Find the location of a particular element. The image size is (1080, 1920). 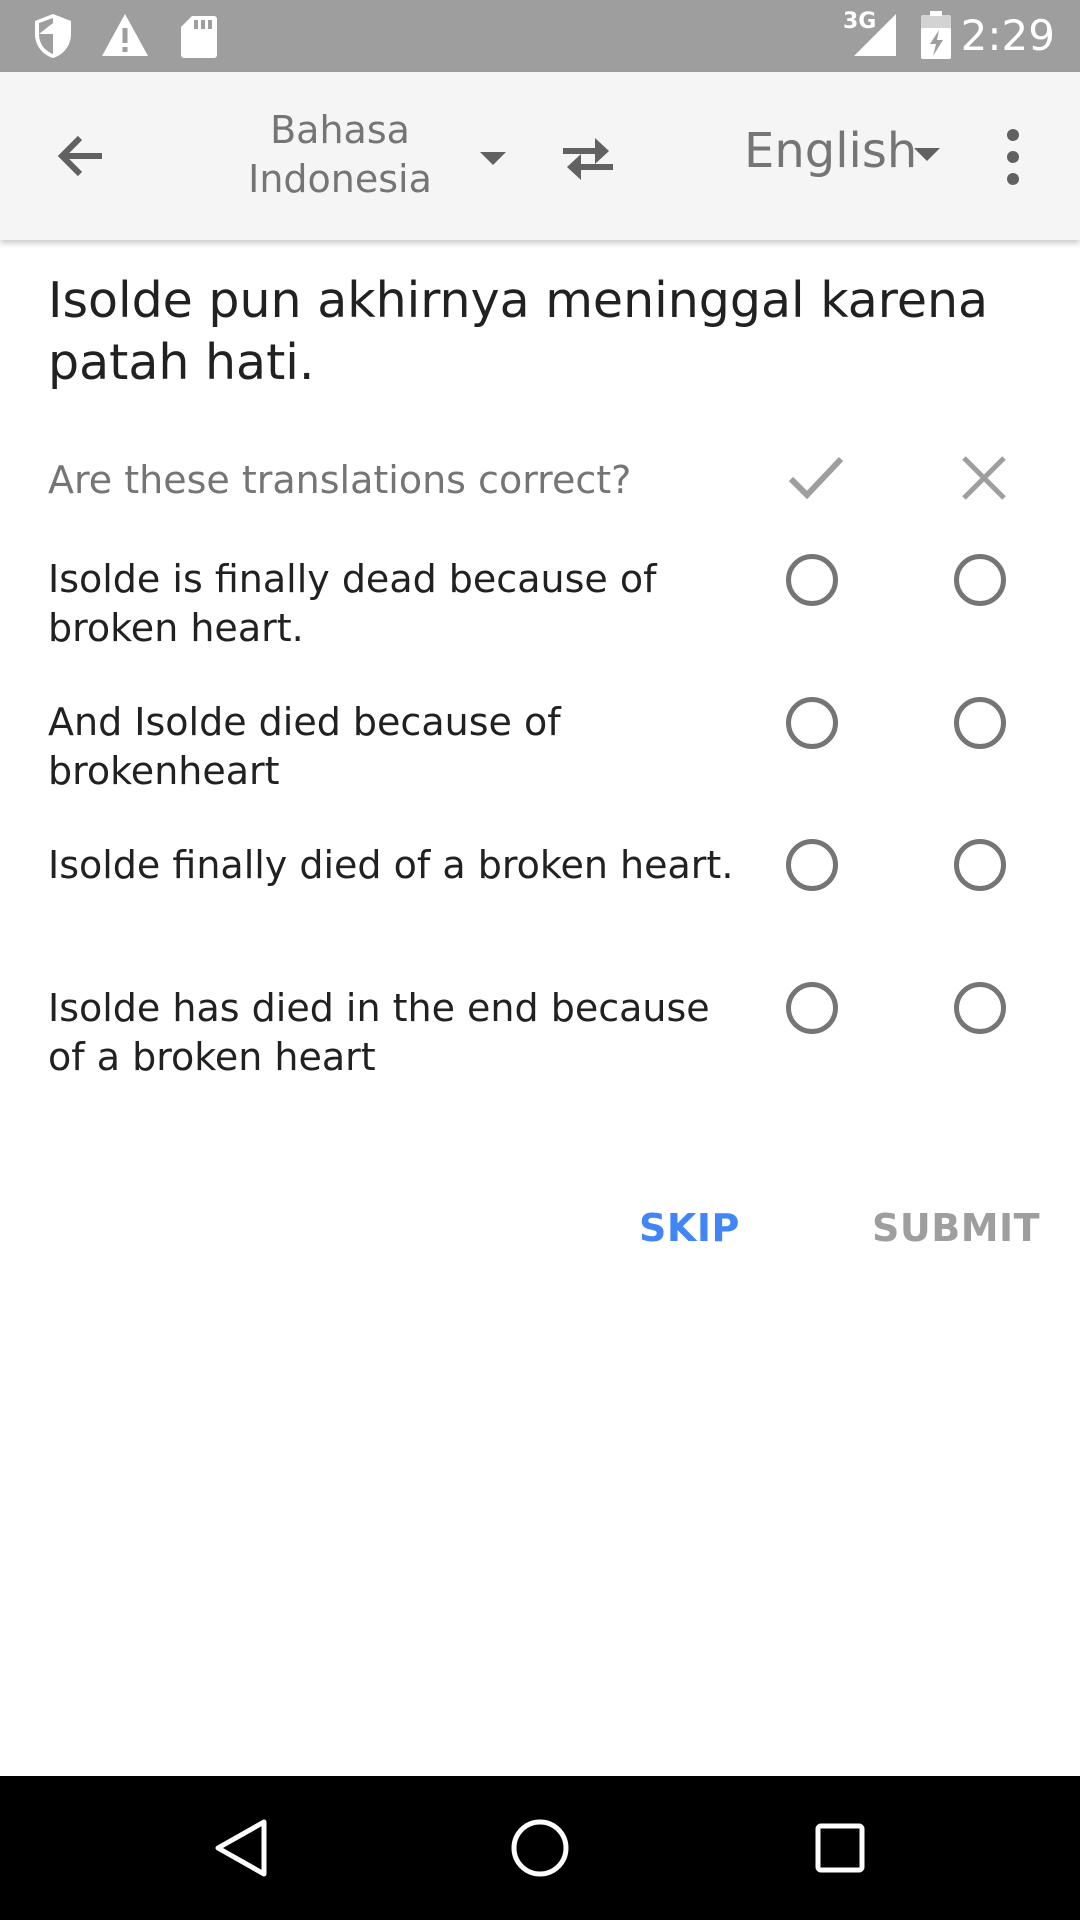

source-language-label: Bahasa Indonesia is located at coordinates (340, 154).